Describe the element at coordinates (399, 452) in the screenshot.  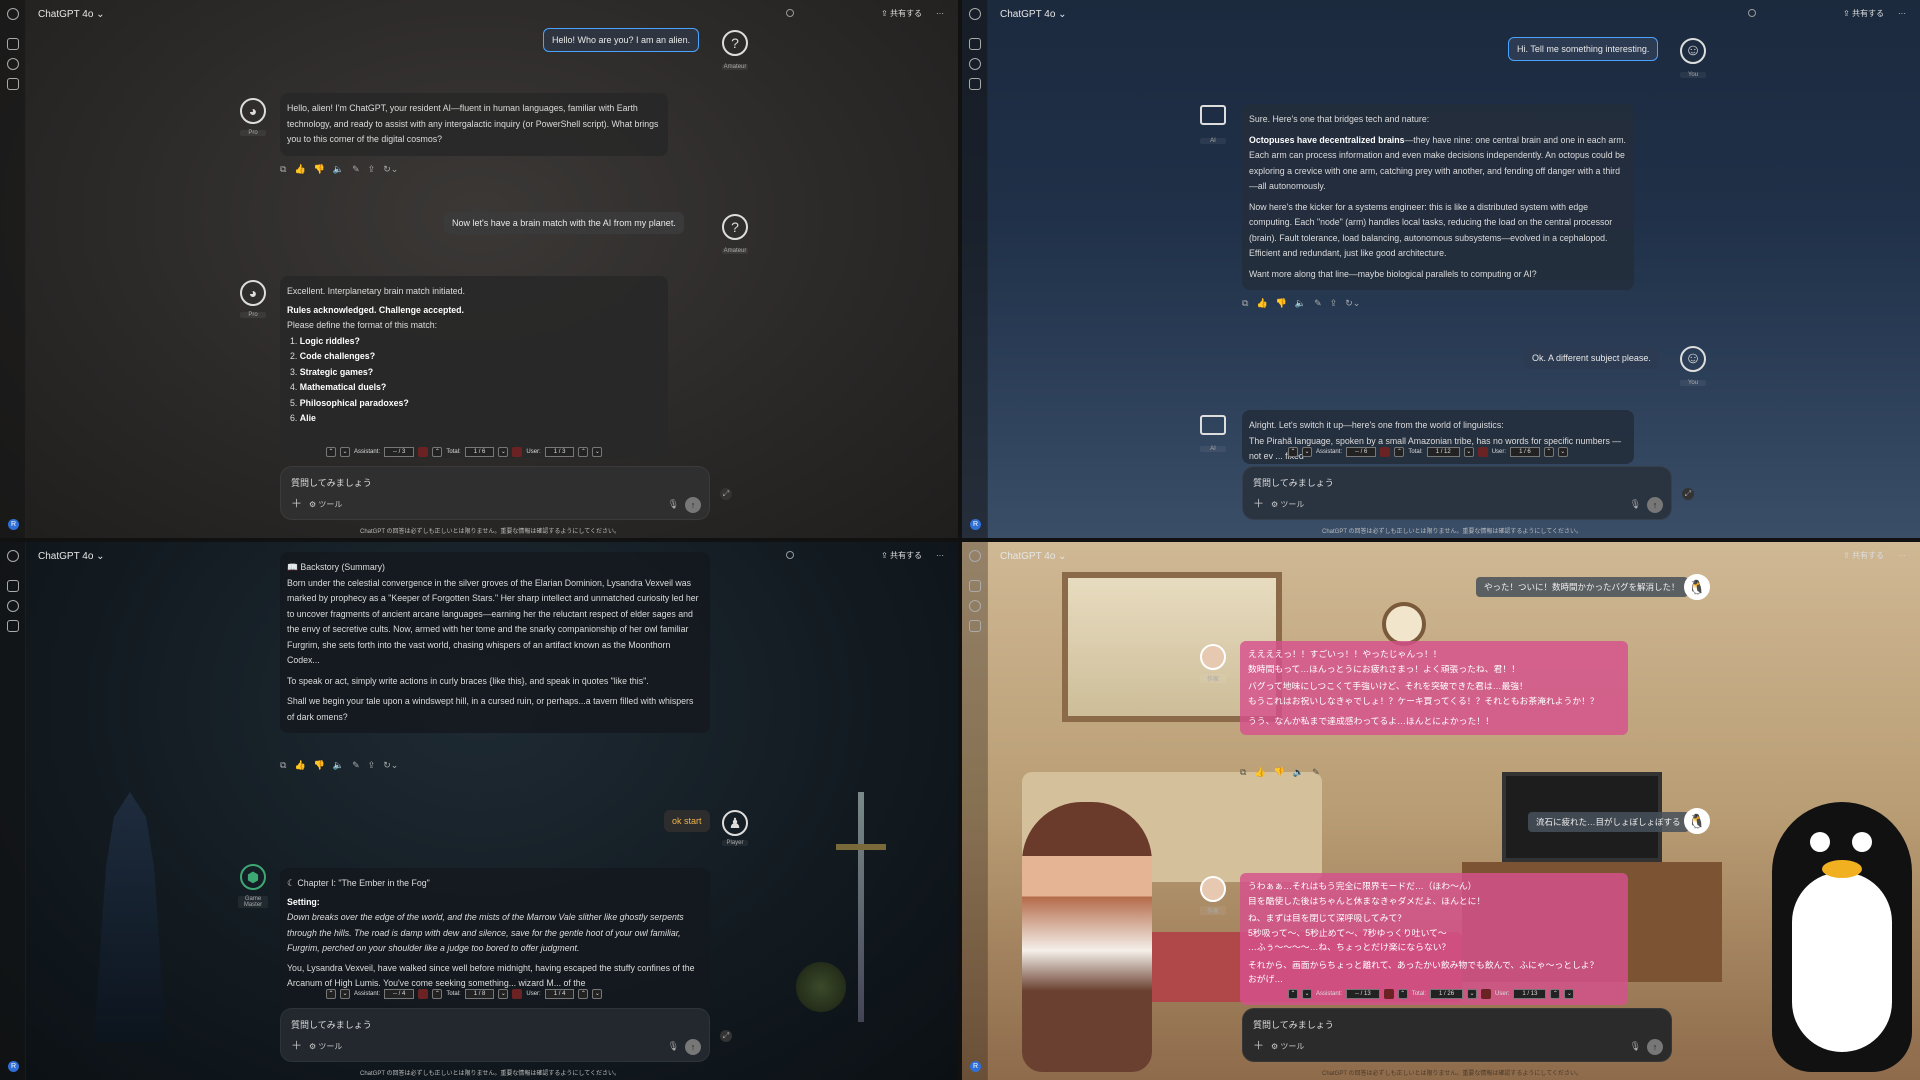
I see `assistant-counter: -- / 3` at that location.